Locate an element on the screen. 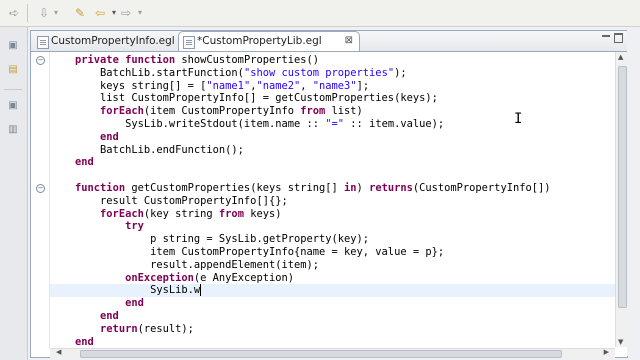  strip-divider is located at coordinates (13, 89).